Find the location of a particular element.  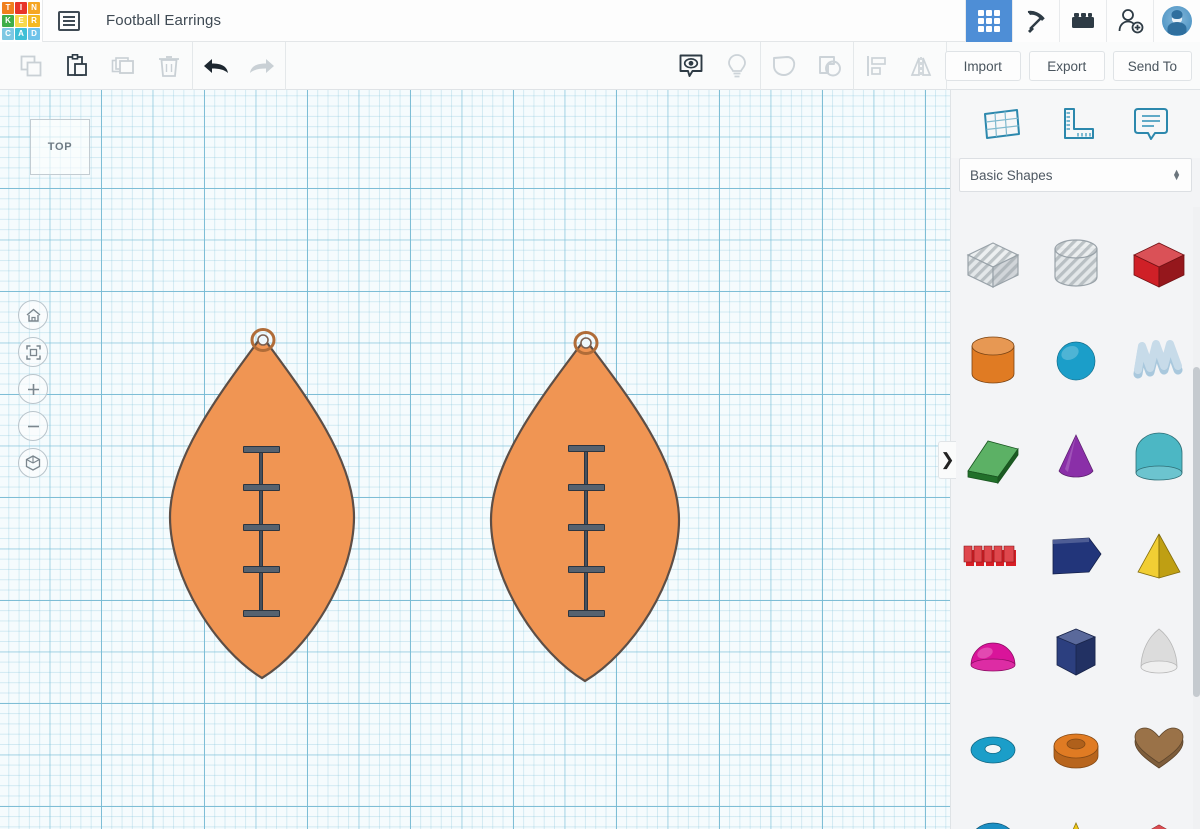

import-button: Import is located at coordinates (982, 66).